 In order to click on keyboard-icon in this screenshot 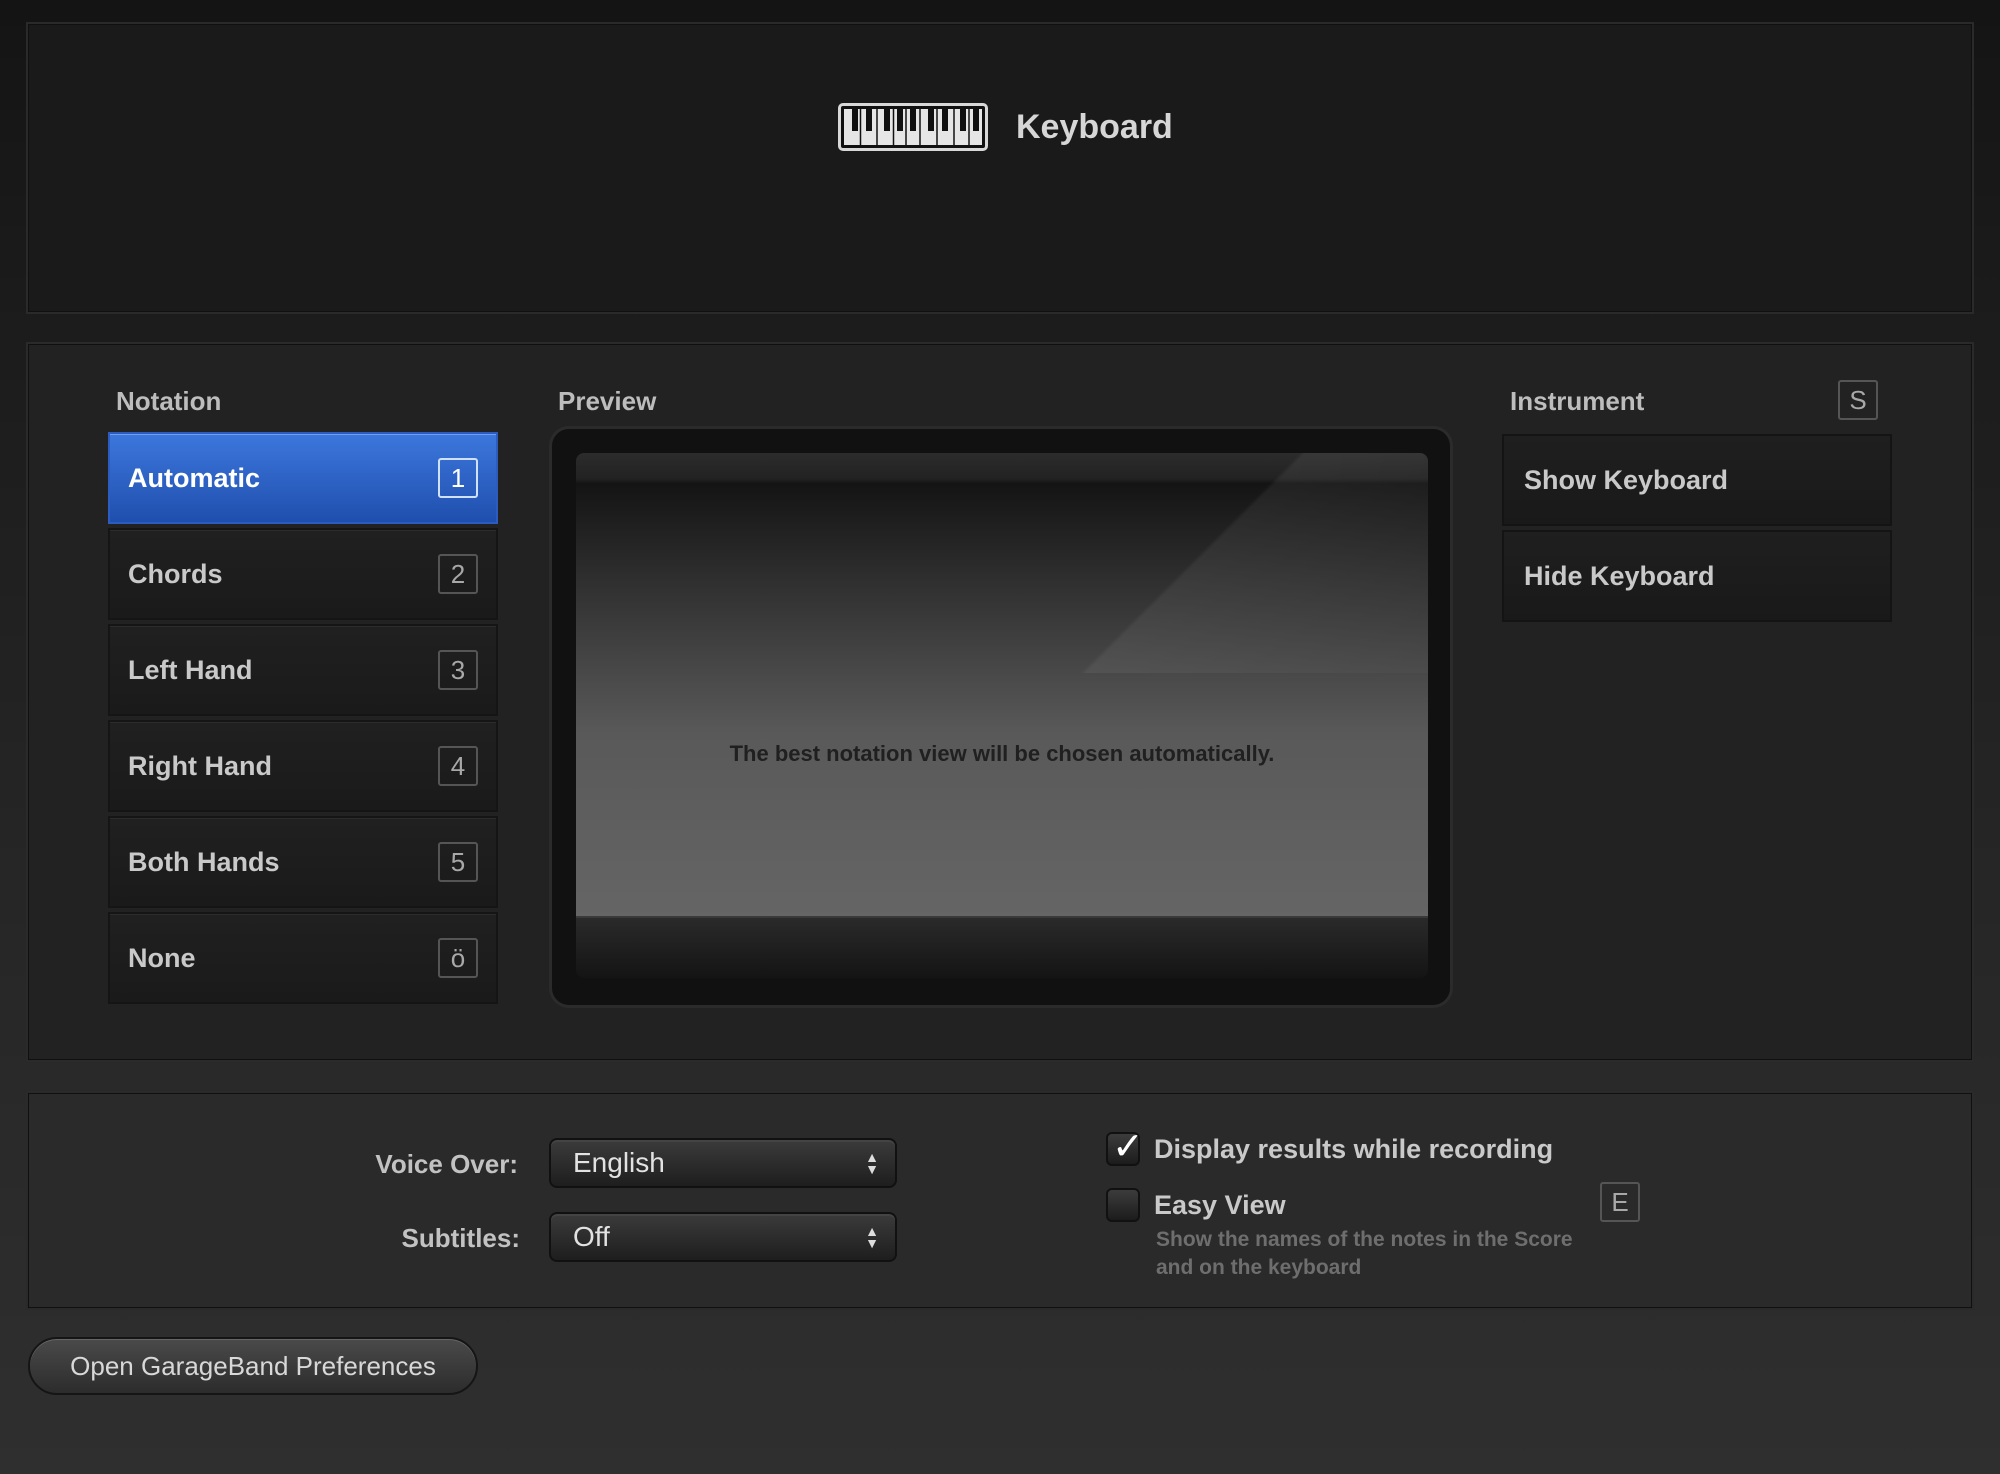, I will do `click(913, 127)`.